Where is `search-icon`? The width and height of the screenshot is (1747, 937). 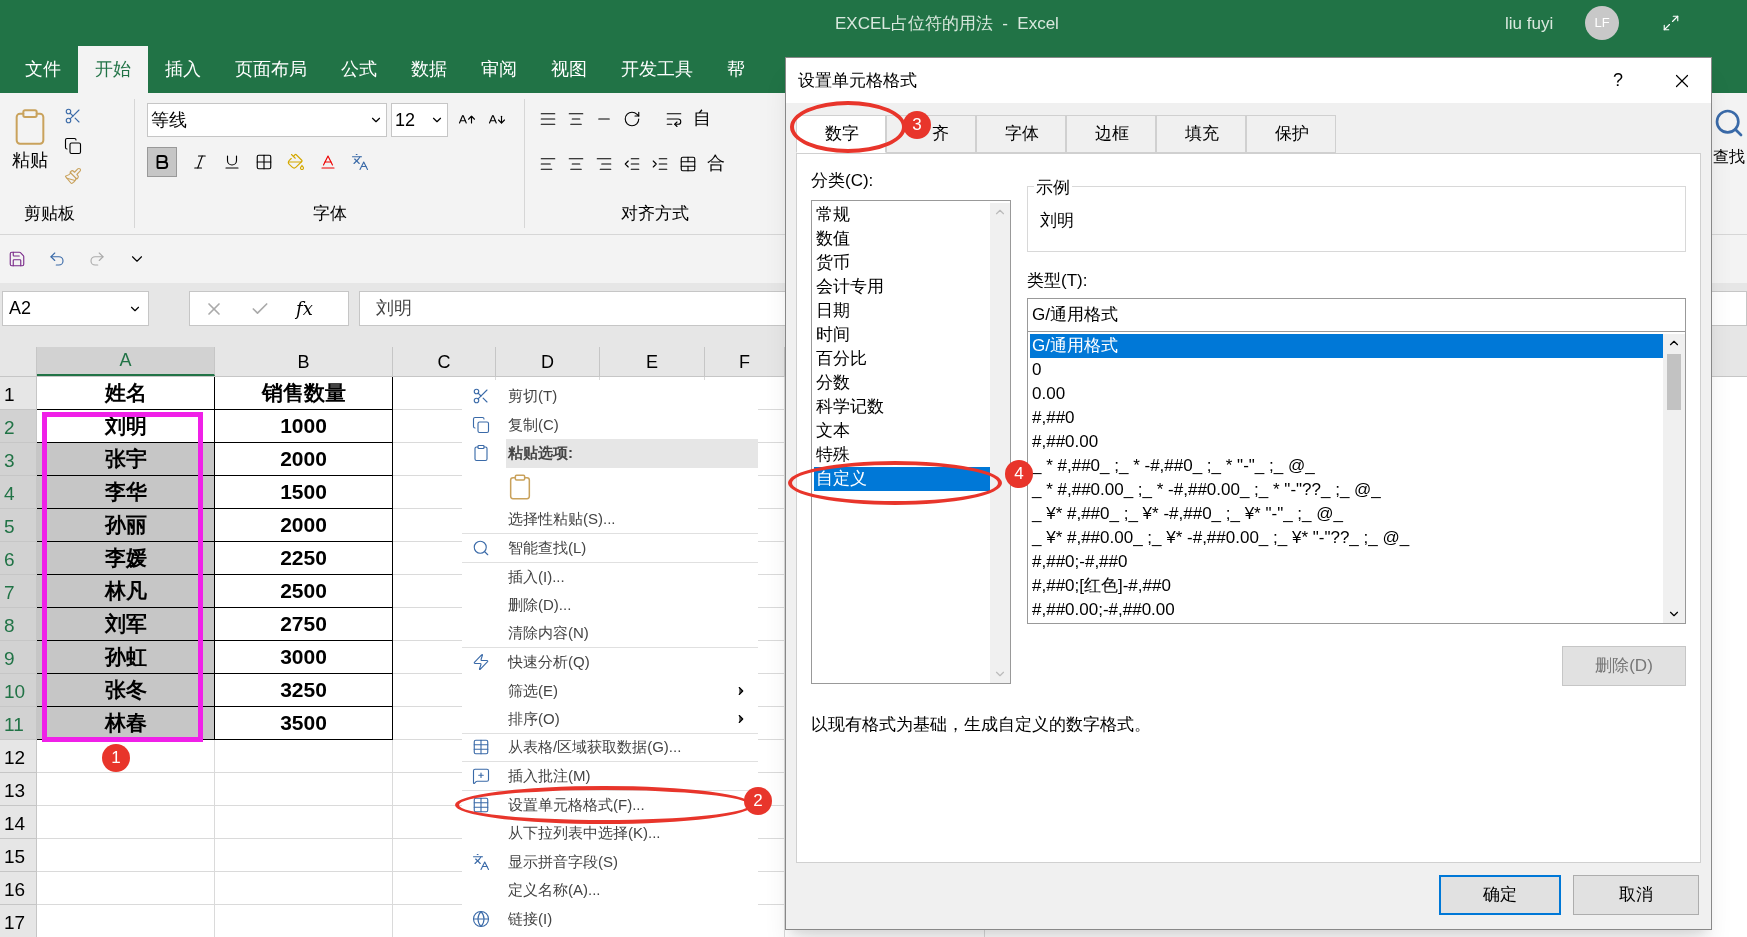
search-icon is located at coordinates (1729, 123).